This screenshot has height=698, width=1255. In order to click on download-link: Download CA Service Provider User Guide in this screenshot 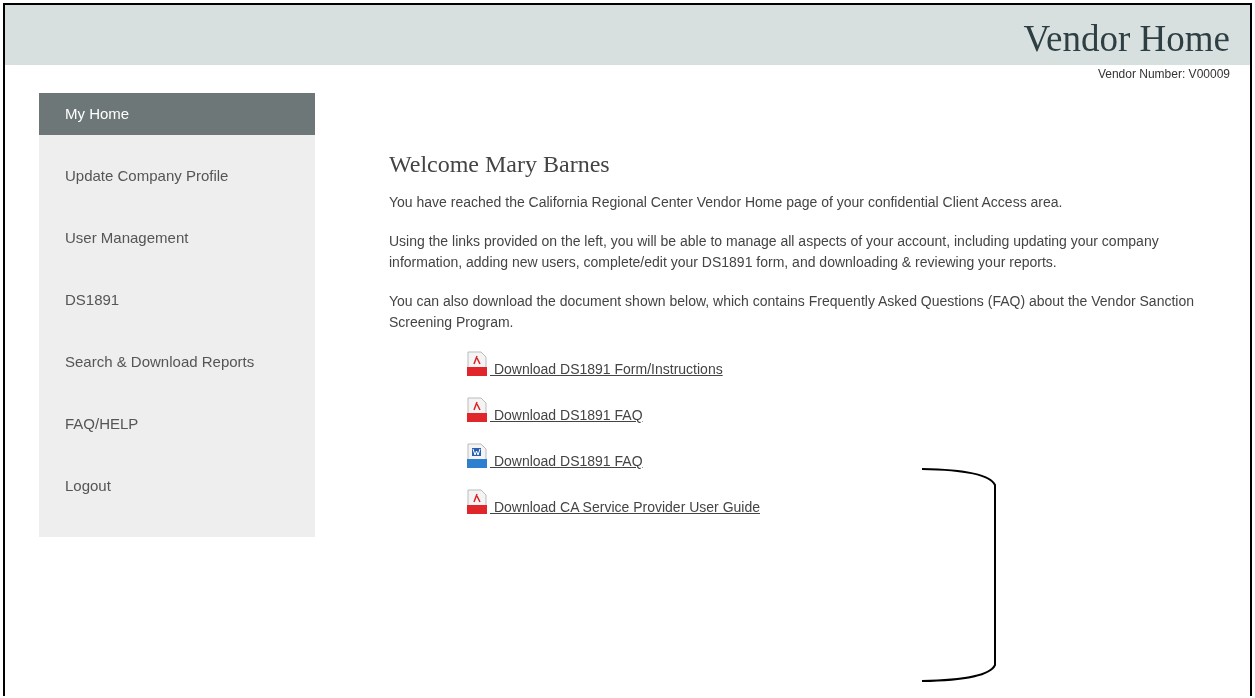, I will do `click(625, 507)`.